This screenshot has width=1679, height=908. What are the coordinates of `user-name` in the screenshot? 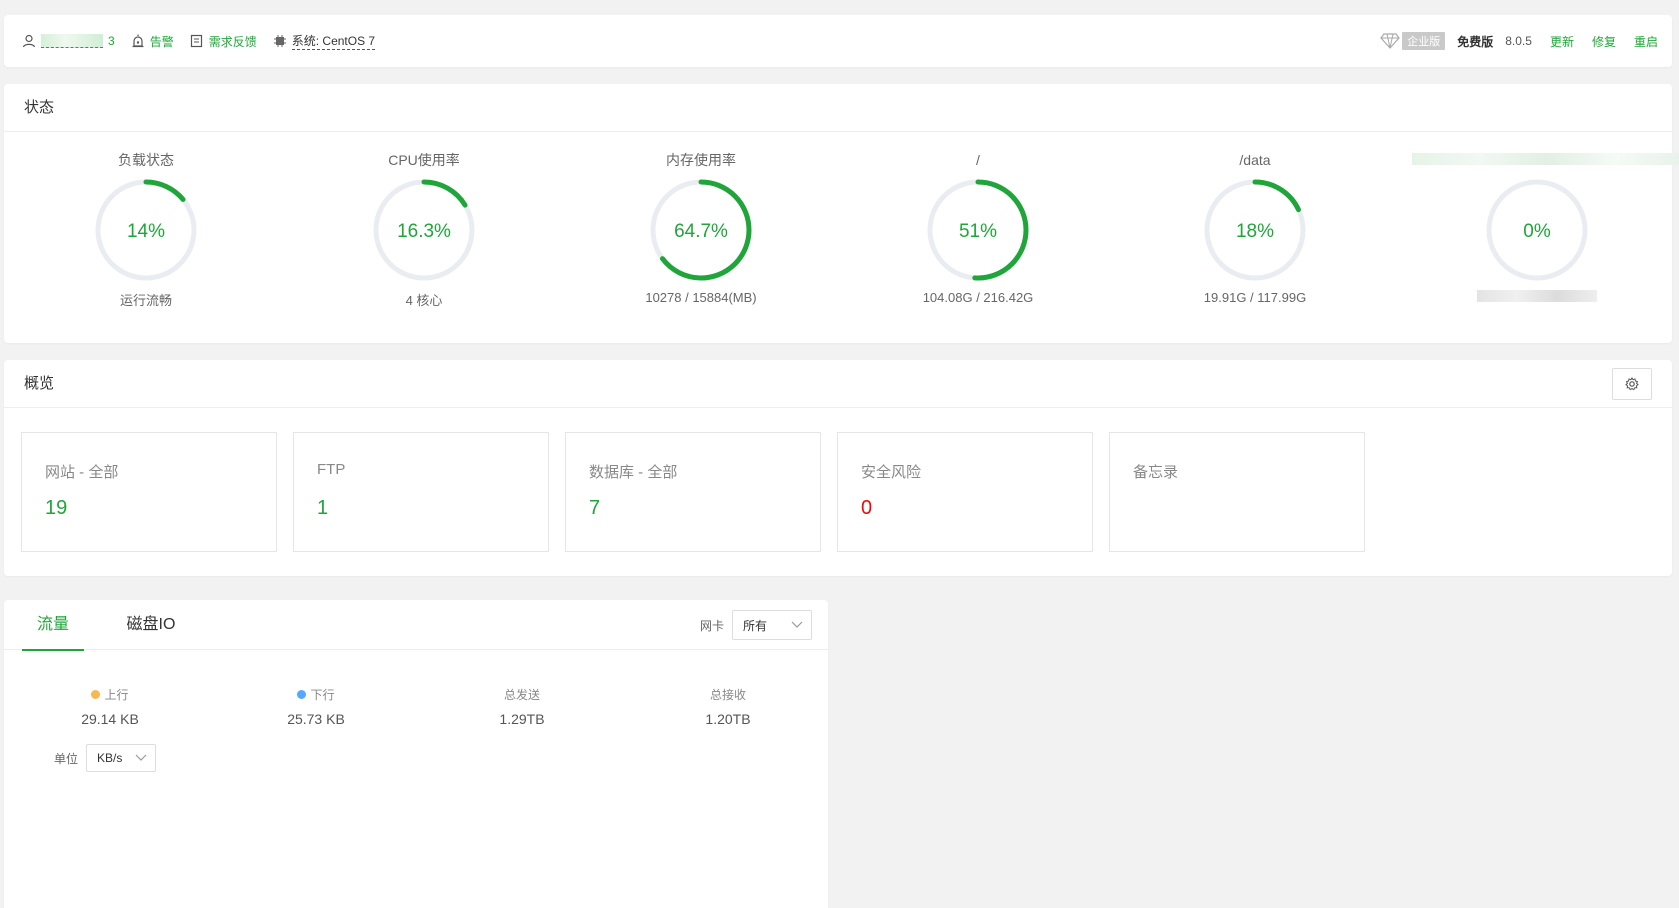 It's located at (72, 41).